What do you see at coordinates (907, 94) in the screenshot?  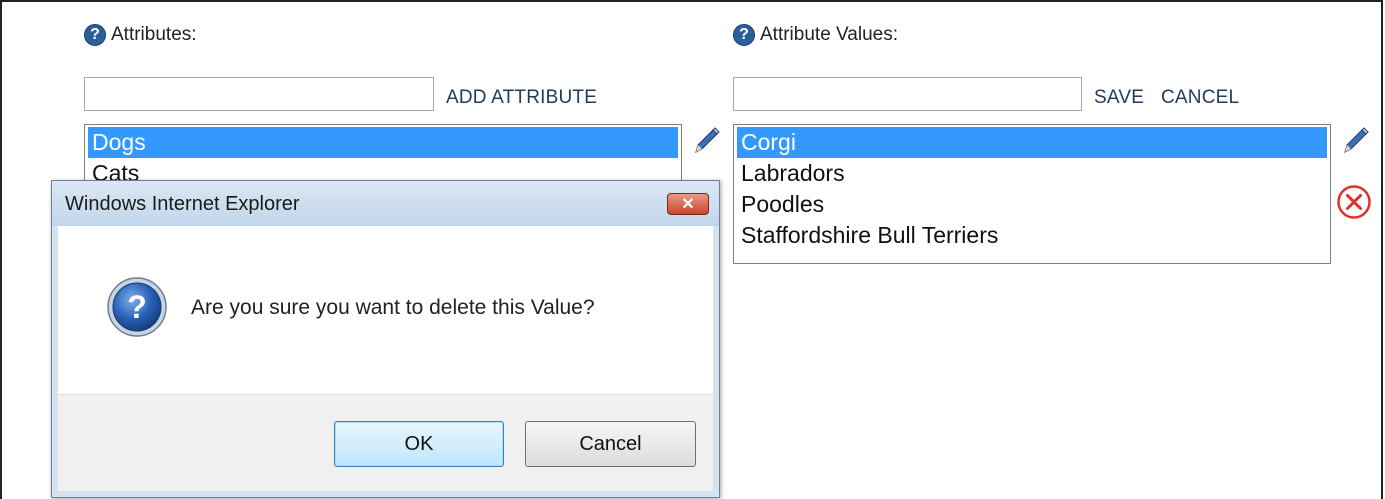 I see `attribute-value-input` at bounding box center [907, 94].